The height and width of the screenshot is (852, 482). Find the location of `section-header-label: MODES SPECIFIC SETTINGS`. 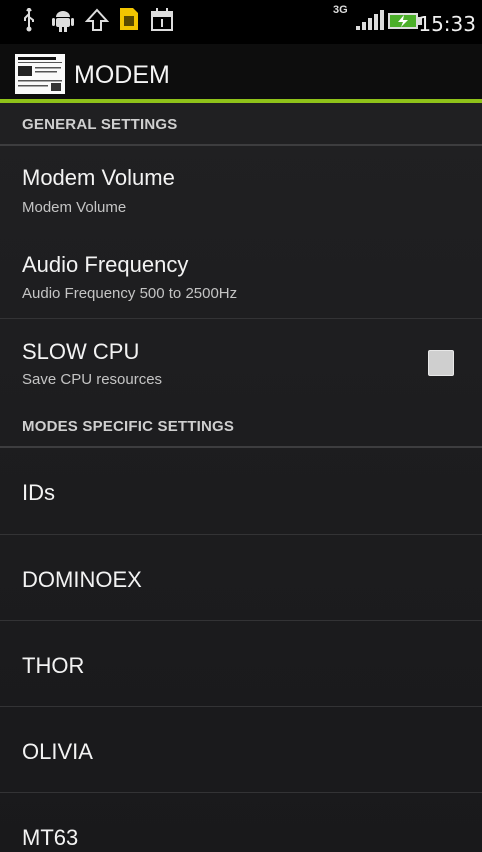

section-header-label: MODES SPECIFIC SETTINGS is located at coordinates (128, 426).